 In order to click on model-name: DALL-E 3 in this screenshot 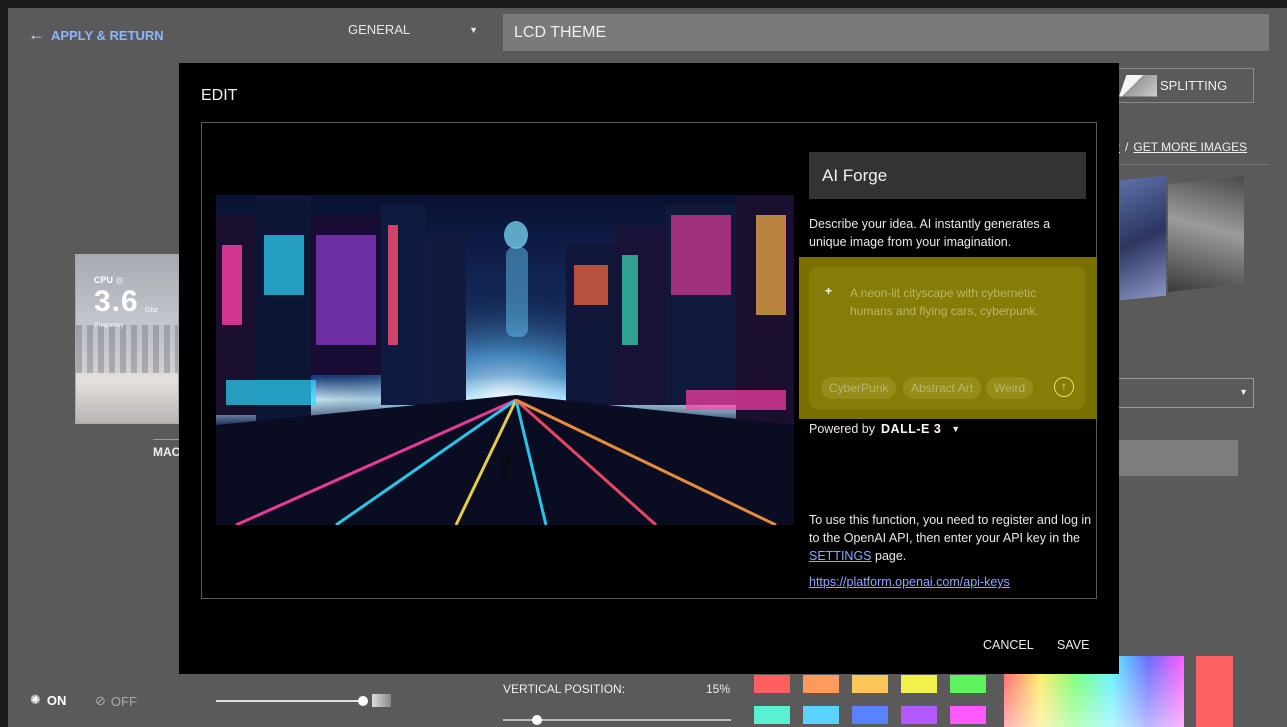, I will do `click(911, 429)`.